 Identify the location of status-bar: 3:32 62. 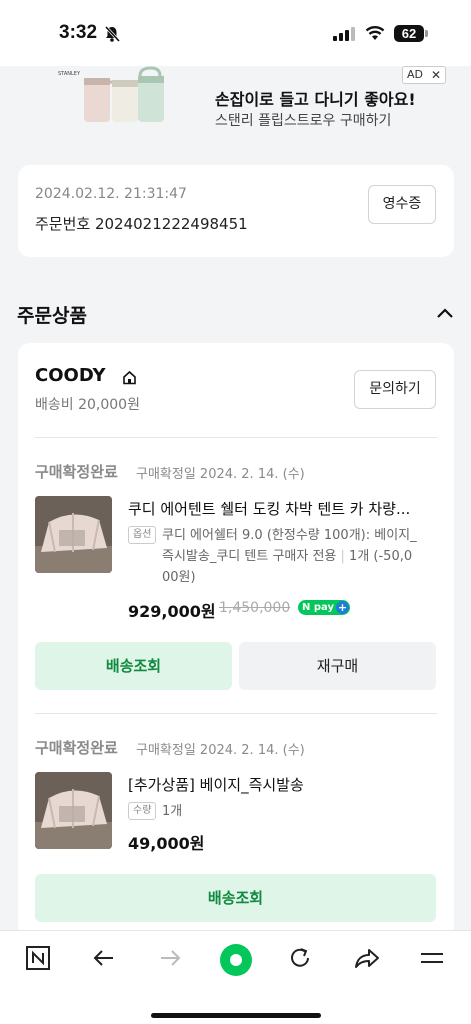
(235, 33).